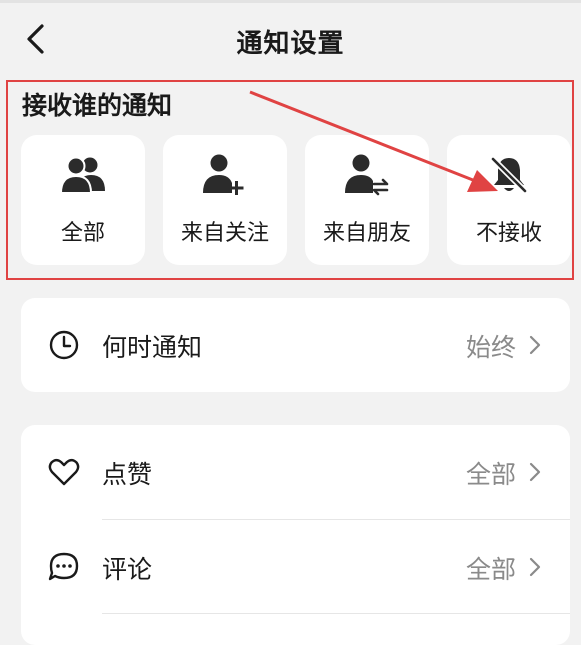 This screenshot has height=645, width=581. Describe the element at coordinates (64, 472) in the screenshot. I see `heart-icon` at that location.